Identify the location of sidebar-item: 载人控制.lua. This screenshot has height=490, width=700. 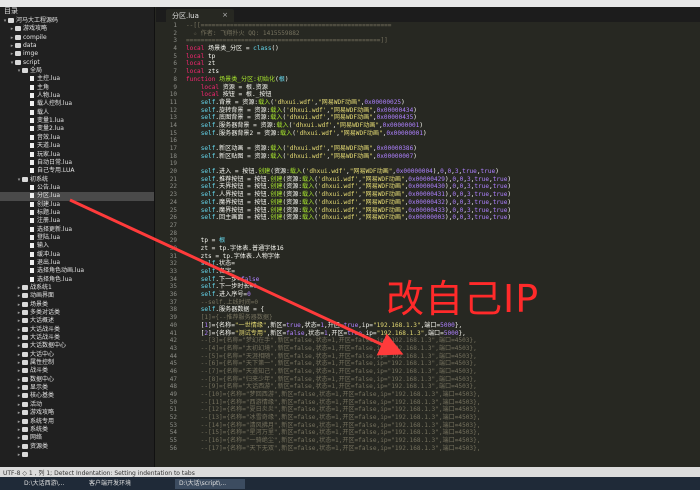
(77, 104).